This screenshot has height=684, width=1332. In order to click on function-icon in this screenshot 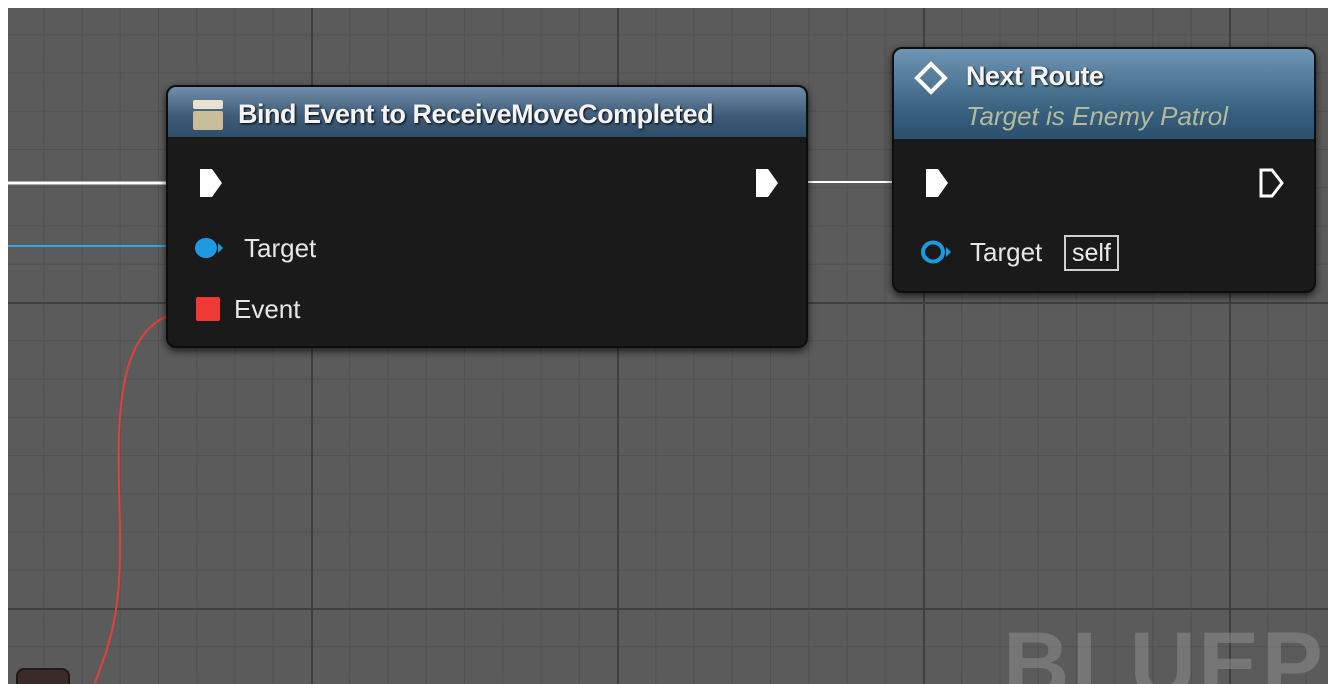, I will do `click(931, 80)`.